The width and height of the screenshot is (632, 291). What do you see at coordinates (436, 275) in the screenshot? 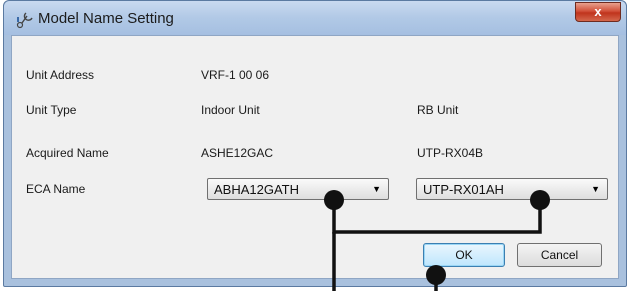
I see `callout-marker-ok` at bounding box center [436, 275].